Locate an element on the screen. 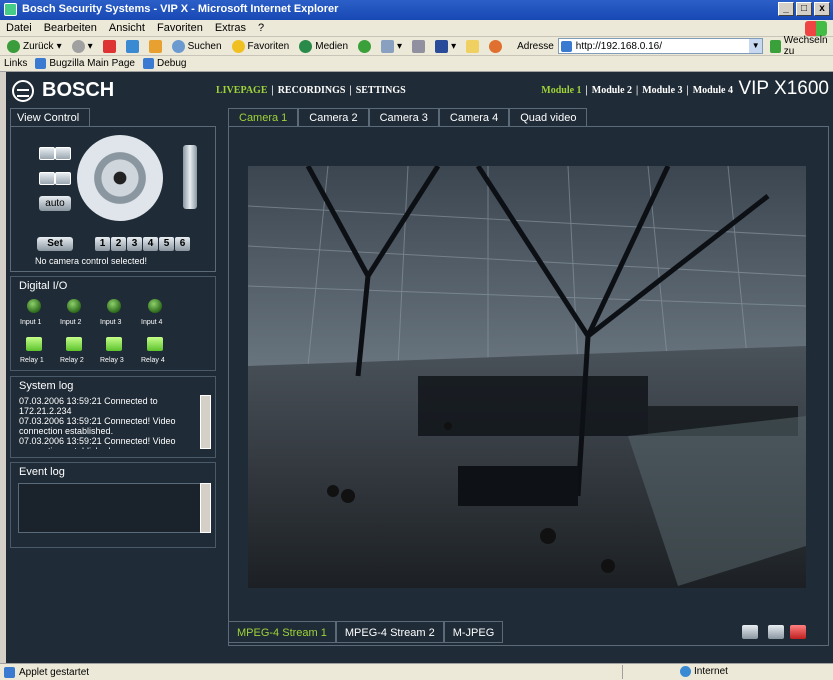  home-icon is located at coordinates (155, 46).